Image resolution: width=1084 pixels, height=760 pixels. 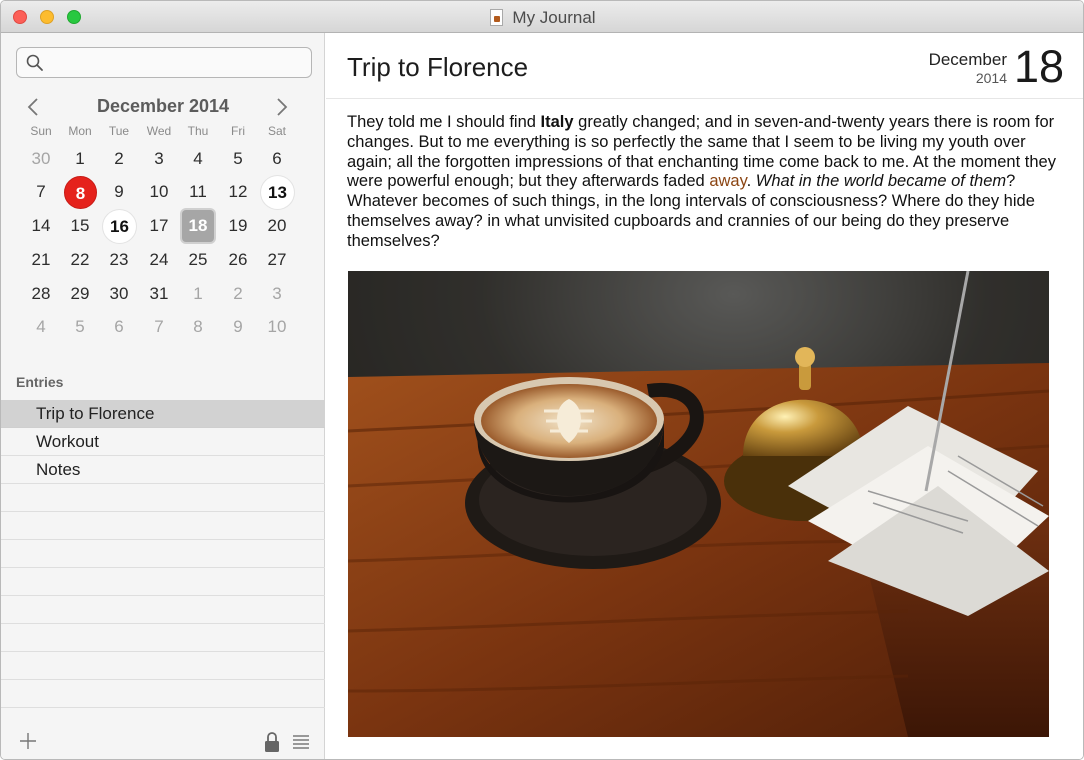 I want to click on entries-section-label: Entries, so click(x=40, y=382).